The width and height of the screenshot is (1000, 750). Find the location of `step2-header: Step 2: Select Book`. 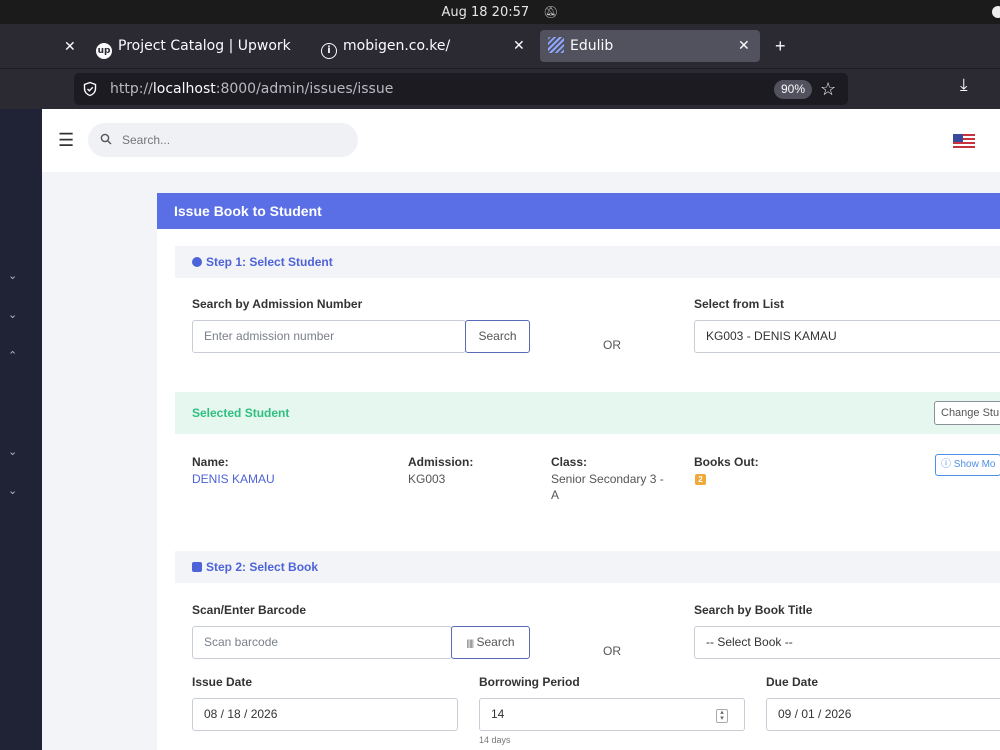

step2-header: Step 2: Select Book is located at coordinates (587, 567).